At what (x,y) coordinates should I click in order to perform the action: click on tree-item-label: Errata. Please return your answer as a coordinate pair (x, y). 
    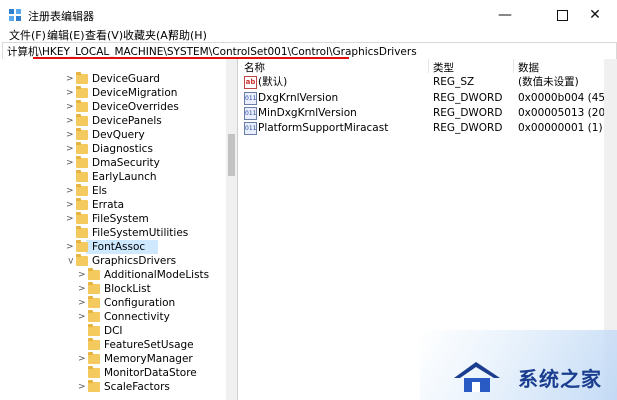
    Looking at the image, I should click on (108, 205).